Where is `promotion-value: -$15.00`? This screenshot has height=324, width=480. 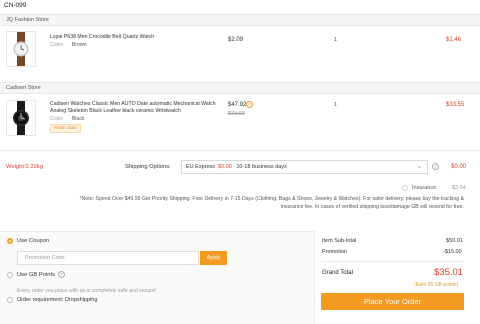
promotion-value: -$15.00 is located at coordinates (452, 252).